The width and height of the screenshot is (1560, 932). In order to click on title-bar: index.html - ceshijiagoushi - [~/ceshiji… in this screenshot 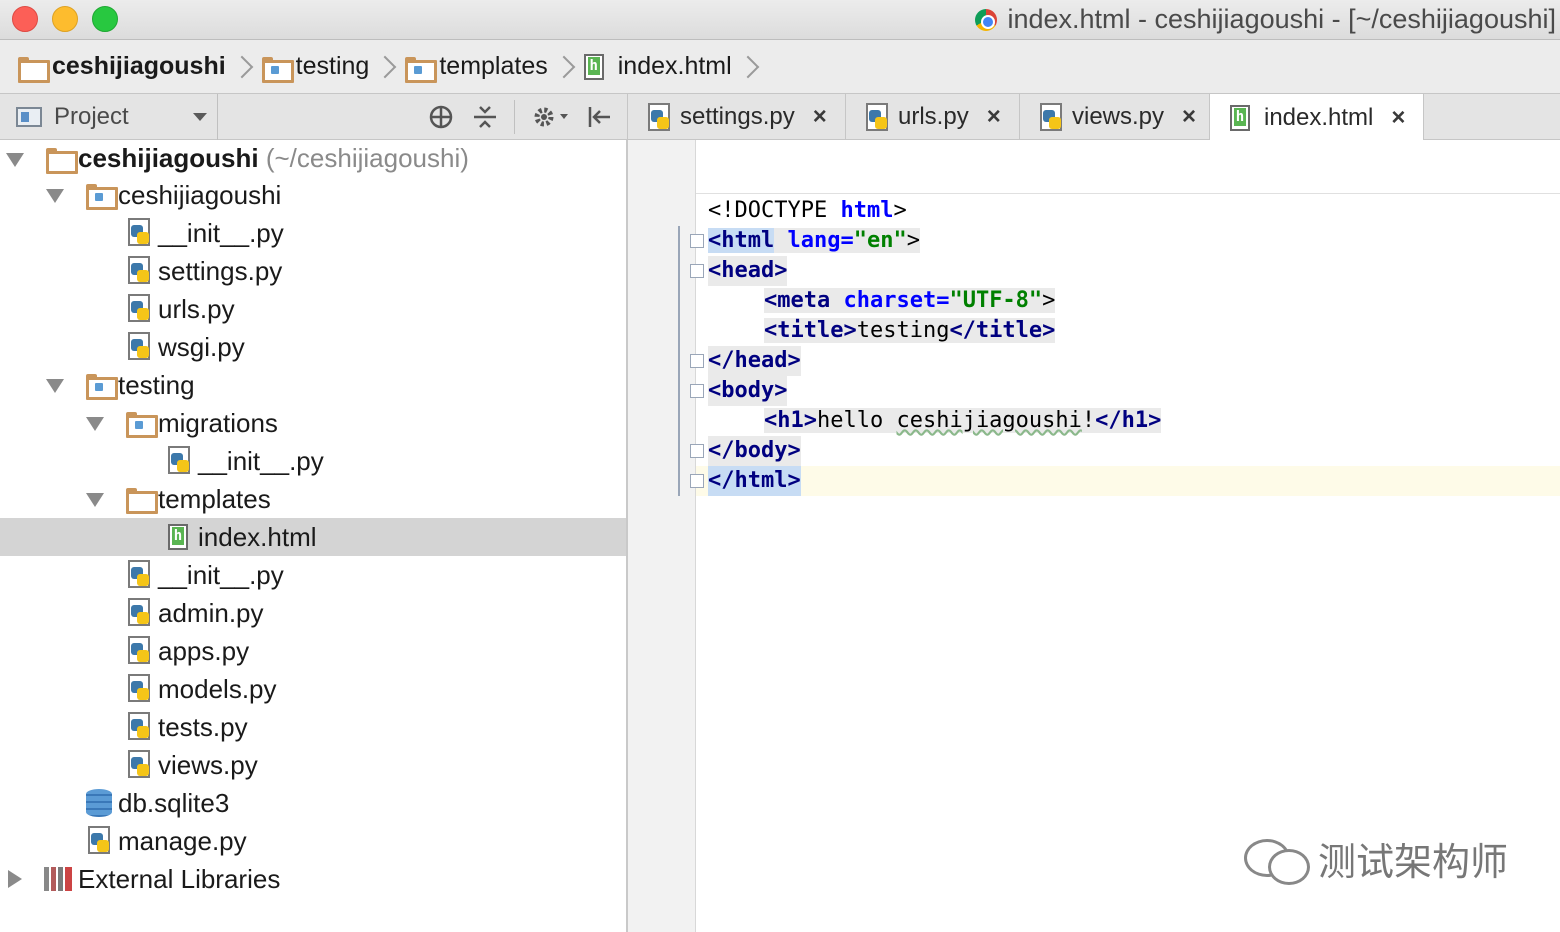, I will do `click(780, 20)`.